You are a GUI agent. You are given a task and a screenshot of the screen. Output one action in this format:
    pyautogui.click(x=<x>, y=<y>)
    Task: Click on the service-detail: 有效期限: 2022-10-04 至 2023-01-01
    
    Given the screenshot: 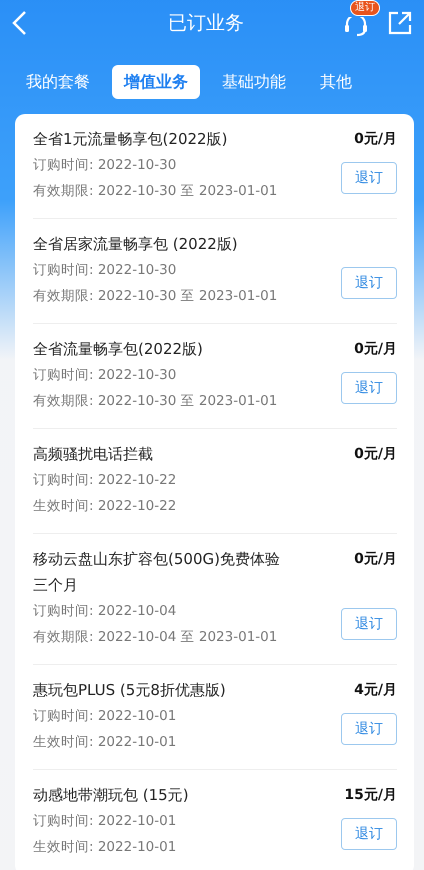 What is the action you would take?
    pyautogui.click(x=155, y=637)
    